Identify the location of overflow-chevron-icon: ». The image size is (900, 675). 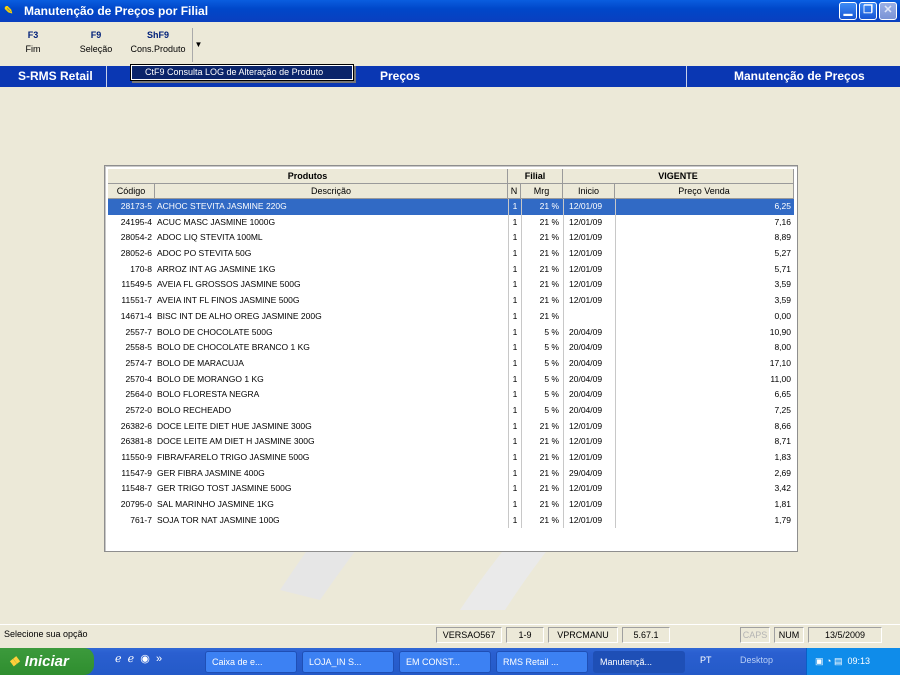
(159, 659).